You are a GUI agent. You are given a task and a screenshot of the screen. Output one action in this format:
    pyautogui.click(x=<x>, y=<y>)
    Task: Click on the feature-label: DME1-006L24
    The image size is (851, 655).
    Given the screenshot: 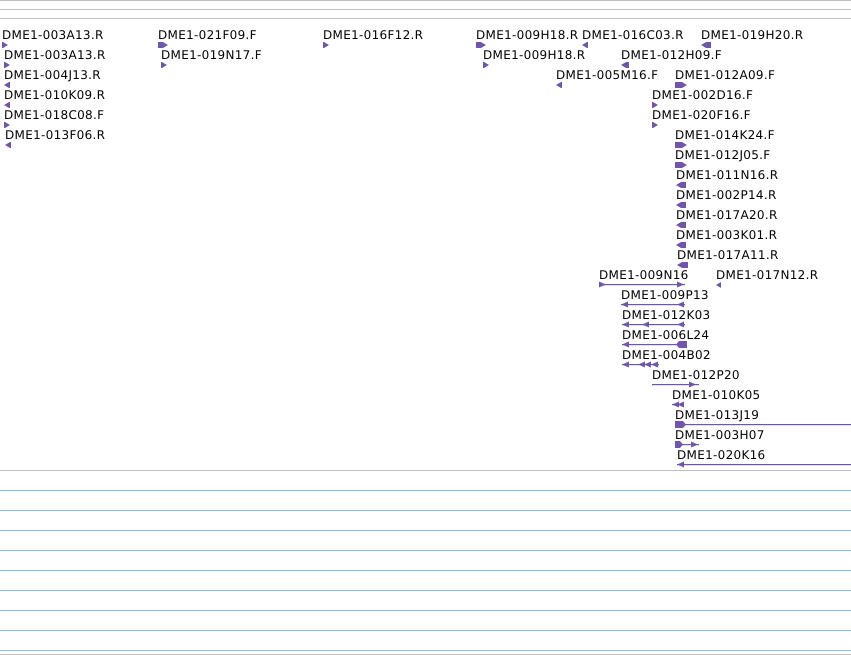 What is the action you would take?
    pyautogui.click(x=666, y=335)
    